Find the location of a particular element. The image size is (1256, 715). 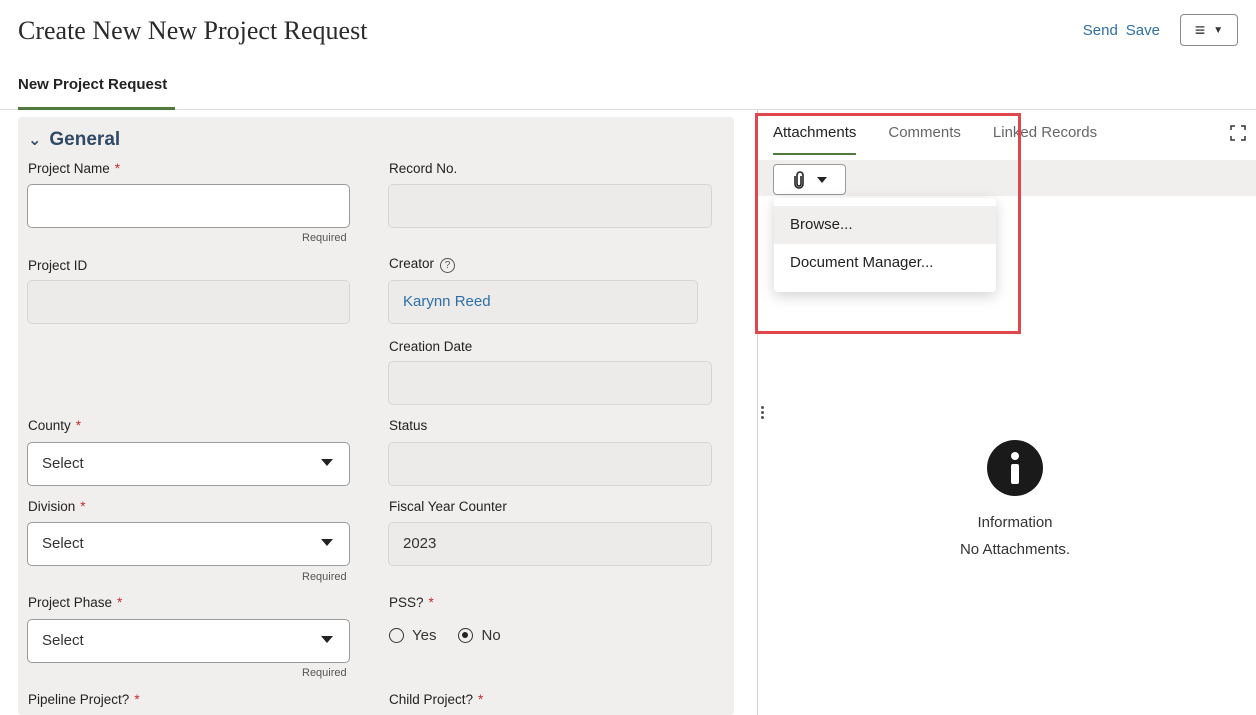

chevron-down-icon: ⌄ is located at coordinates (35, 140).